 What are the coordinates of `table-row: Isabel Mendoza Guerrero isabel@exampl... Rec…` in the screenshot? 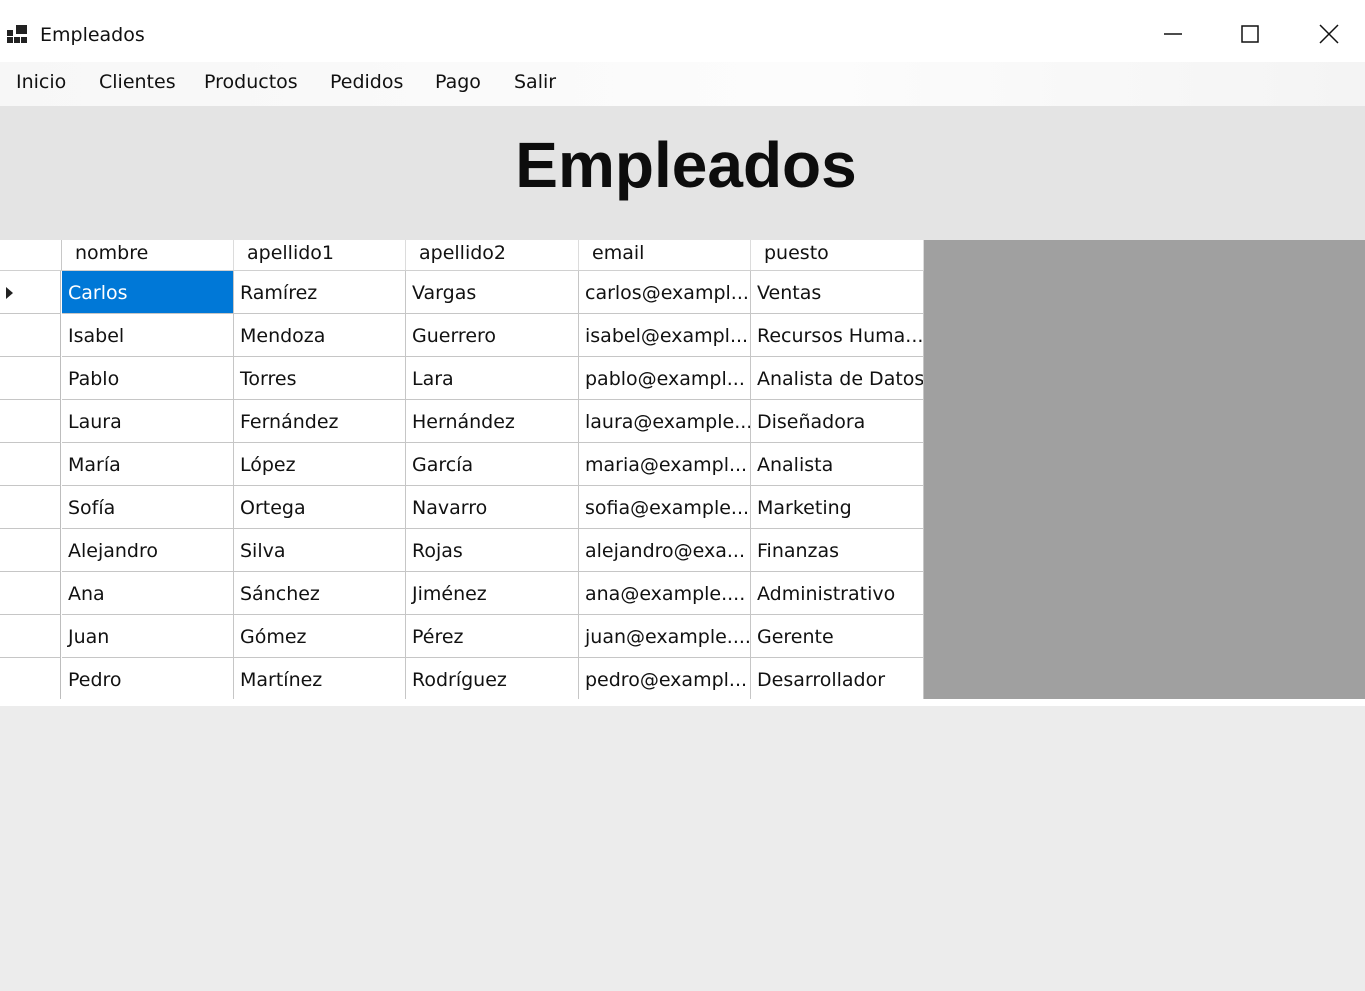 It's located at (462, 335).